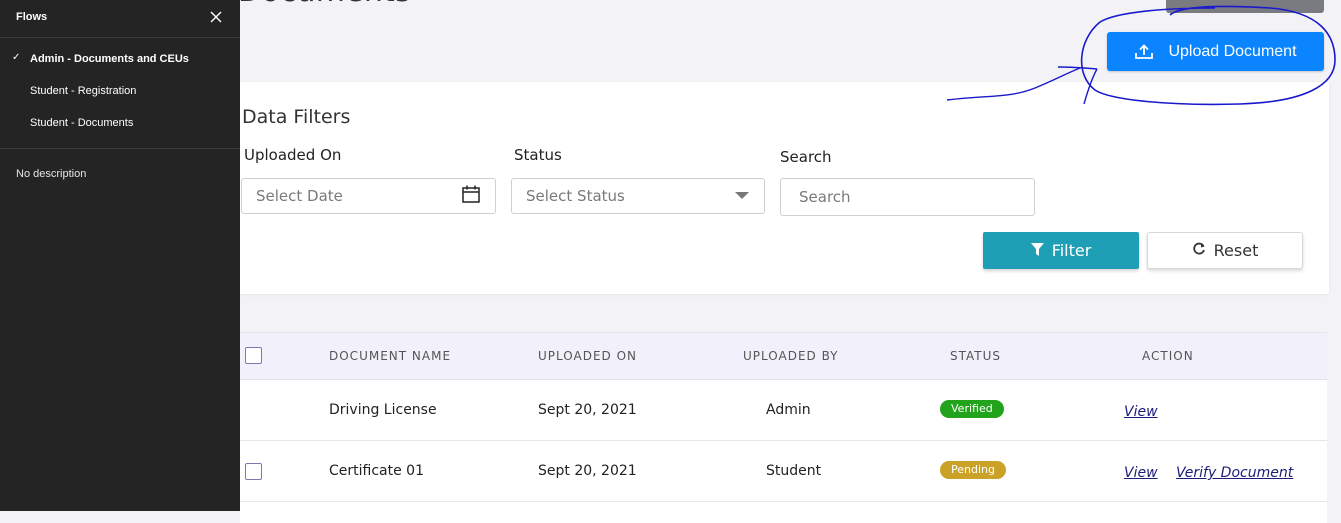 The height and width of the screenshot is (523, 1341). Describe the element at coordinates (806, 157) in the screenshot. I see `search-label: Search` at that location.